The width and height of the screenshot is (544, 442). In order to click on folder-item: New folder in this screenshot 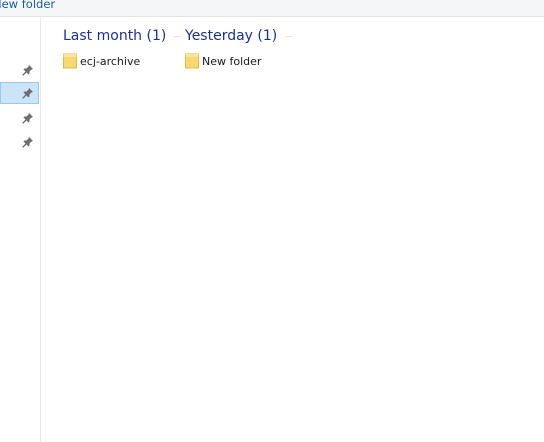, I will do `click(238, 61)`.